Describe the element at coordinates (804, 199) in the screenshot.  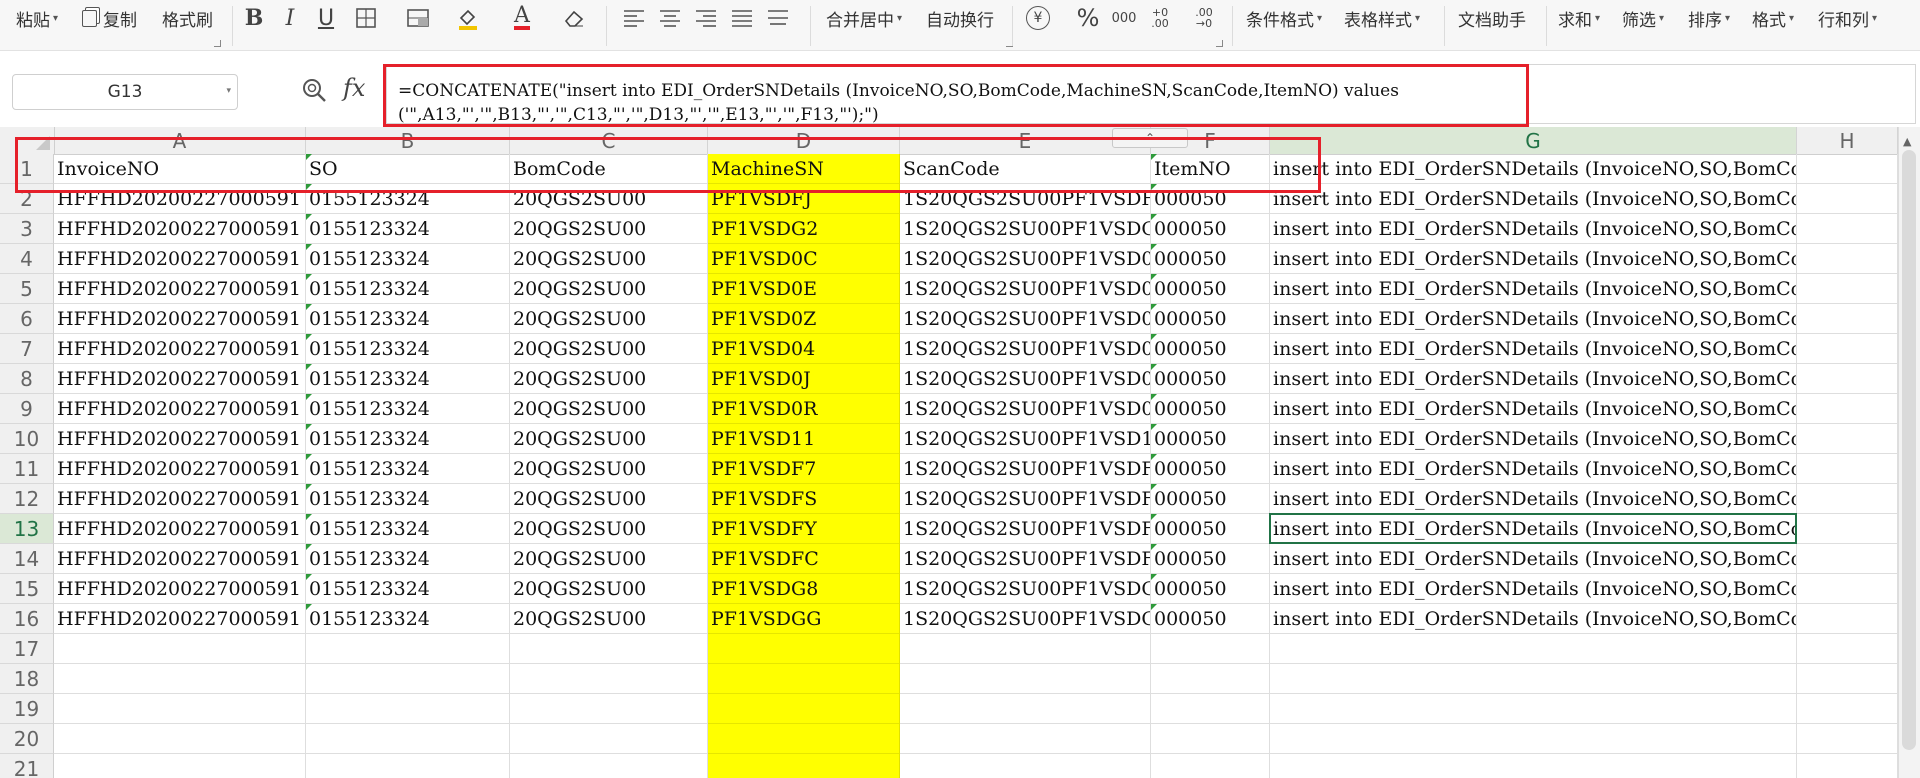
I see `cell-D2: PF1VSDFJ` at that location.